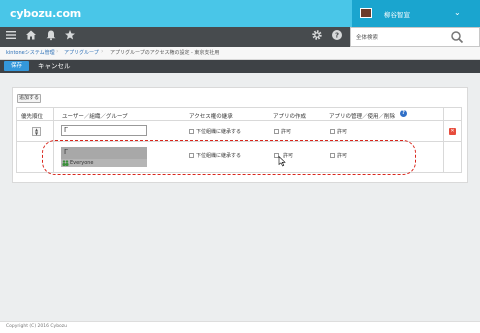  Describe the element at coordinates (37, 326) in the screenshot. I see `copyright: Copyright (C) 2016 Cybozu` at that location.